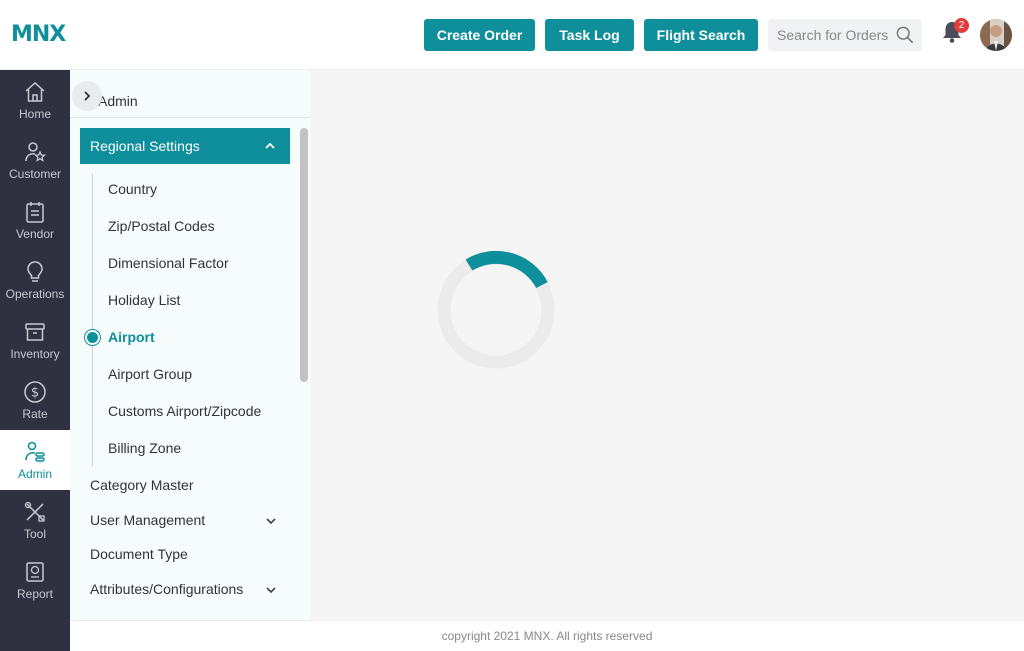 The image size is (1024, 651). Describe the element at coordinates (131, 339) in the screenshot. I see `submenu-item-airport: Airport` at that location.